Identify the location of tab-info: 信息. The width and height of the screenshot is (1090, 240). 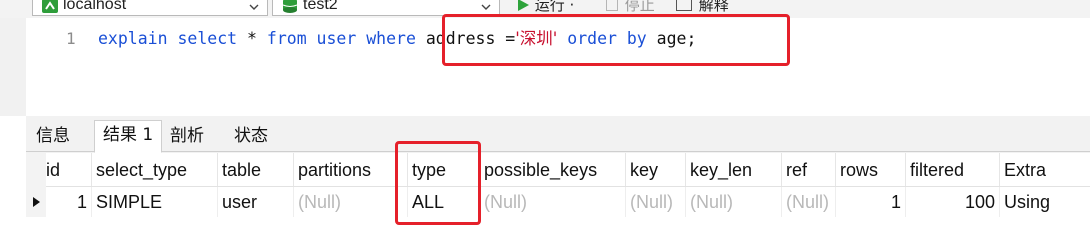
(53, 137).